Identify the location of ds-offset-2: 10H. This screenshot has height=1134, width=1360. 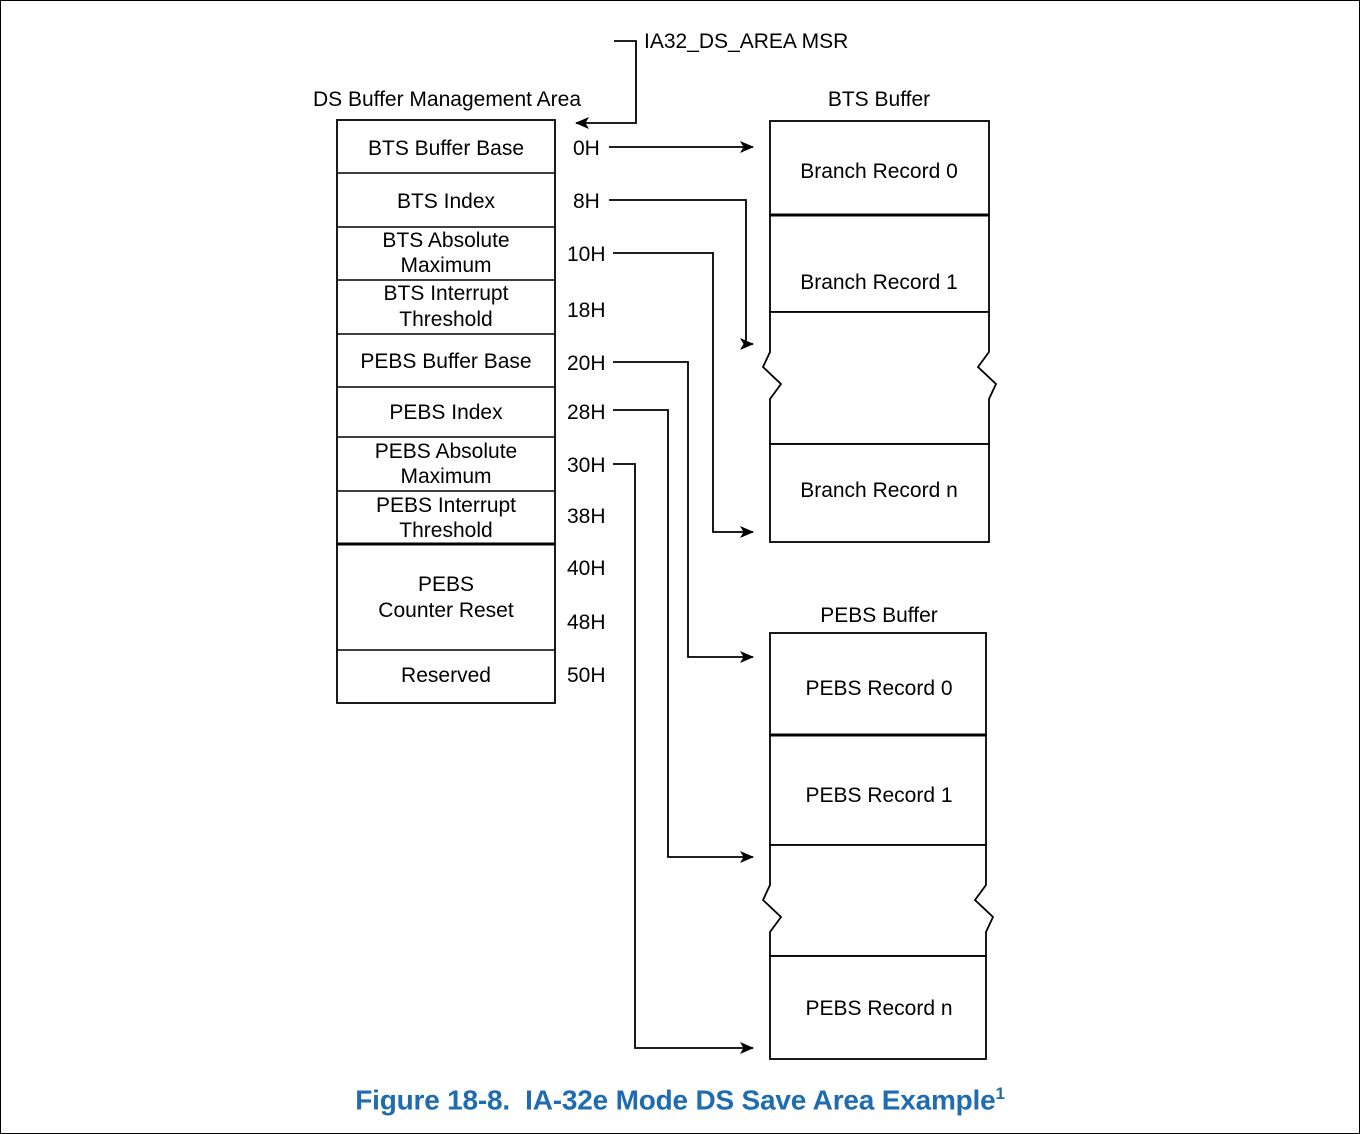
(586, 254).